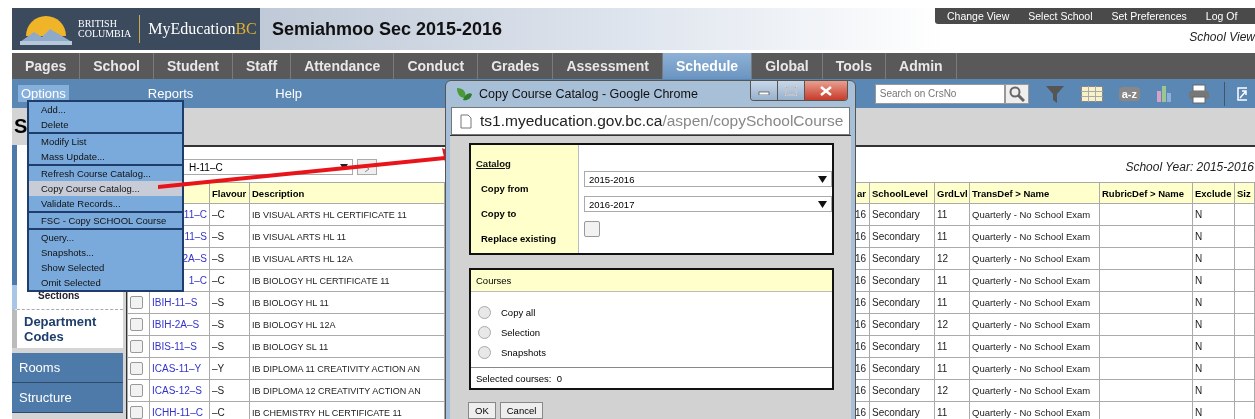  What do you see at coordinates (67, 398) in the screenshot?
I see `sidebar-item: Structure` at bounding box center [67, 398].